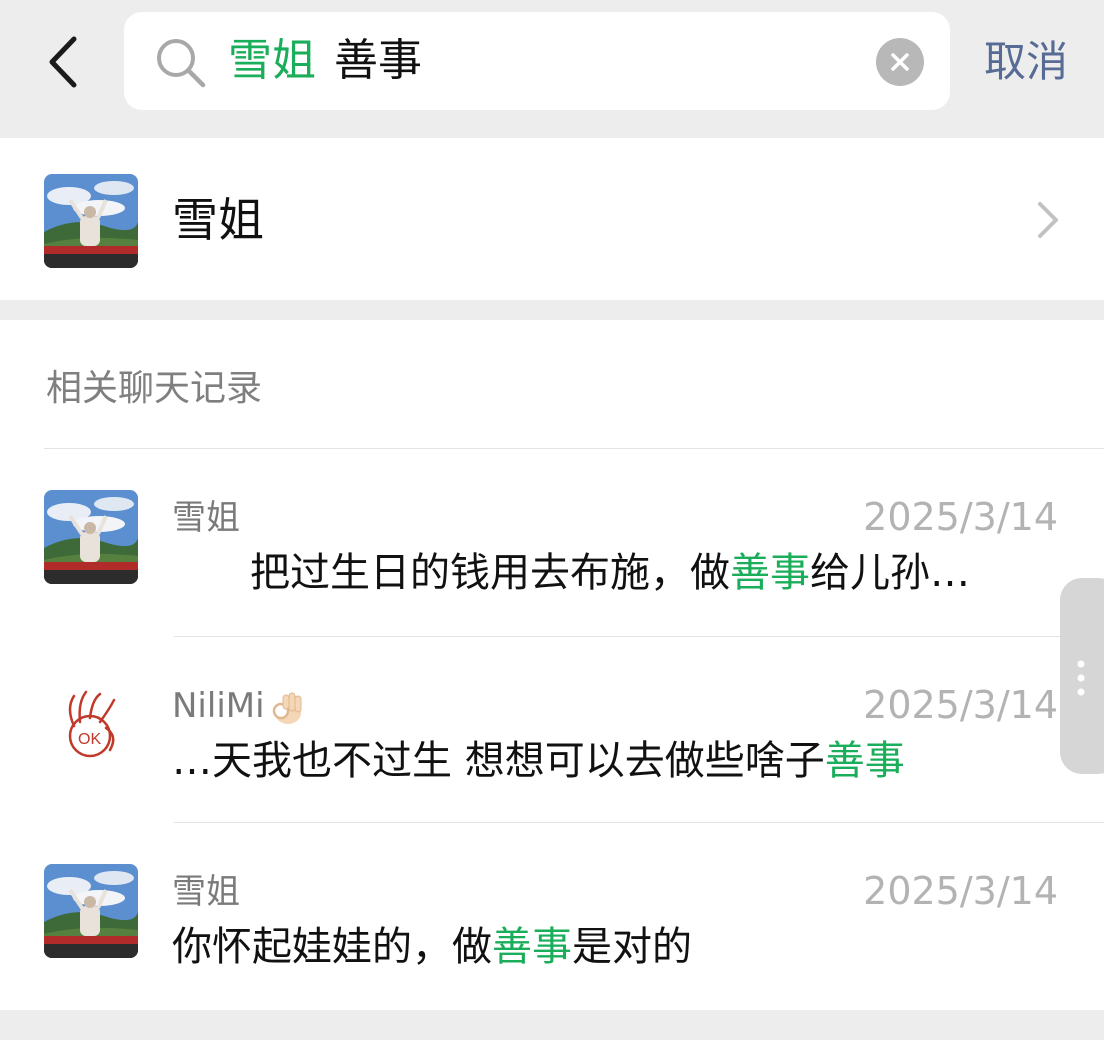  I want to click on cancel-button: 取消, so click(1026, 62).